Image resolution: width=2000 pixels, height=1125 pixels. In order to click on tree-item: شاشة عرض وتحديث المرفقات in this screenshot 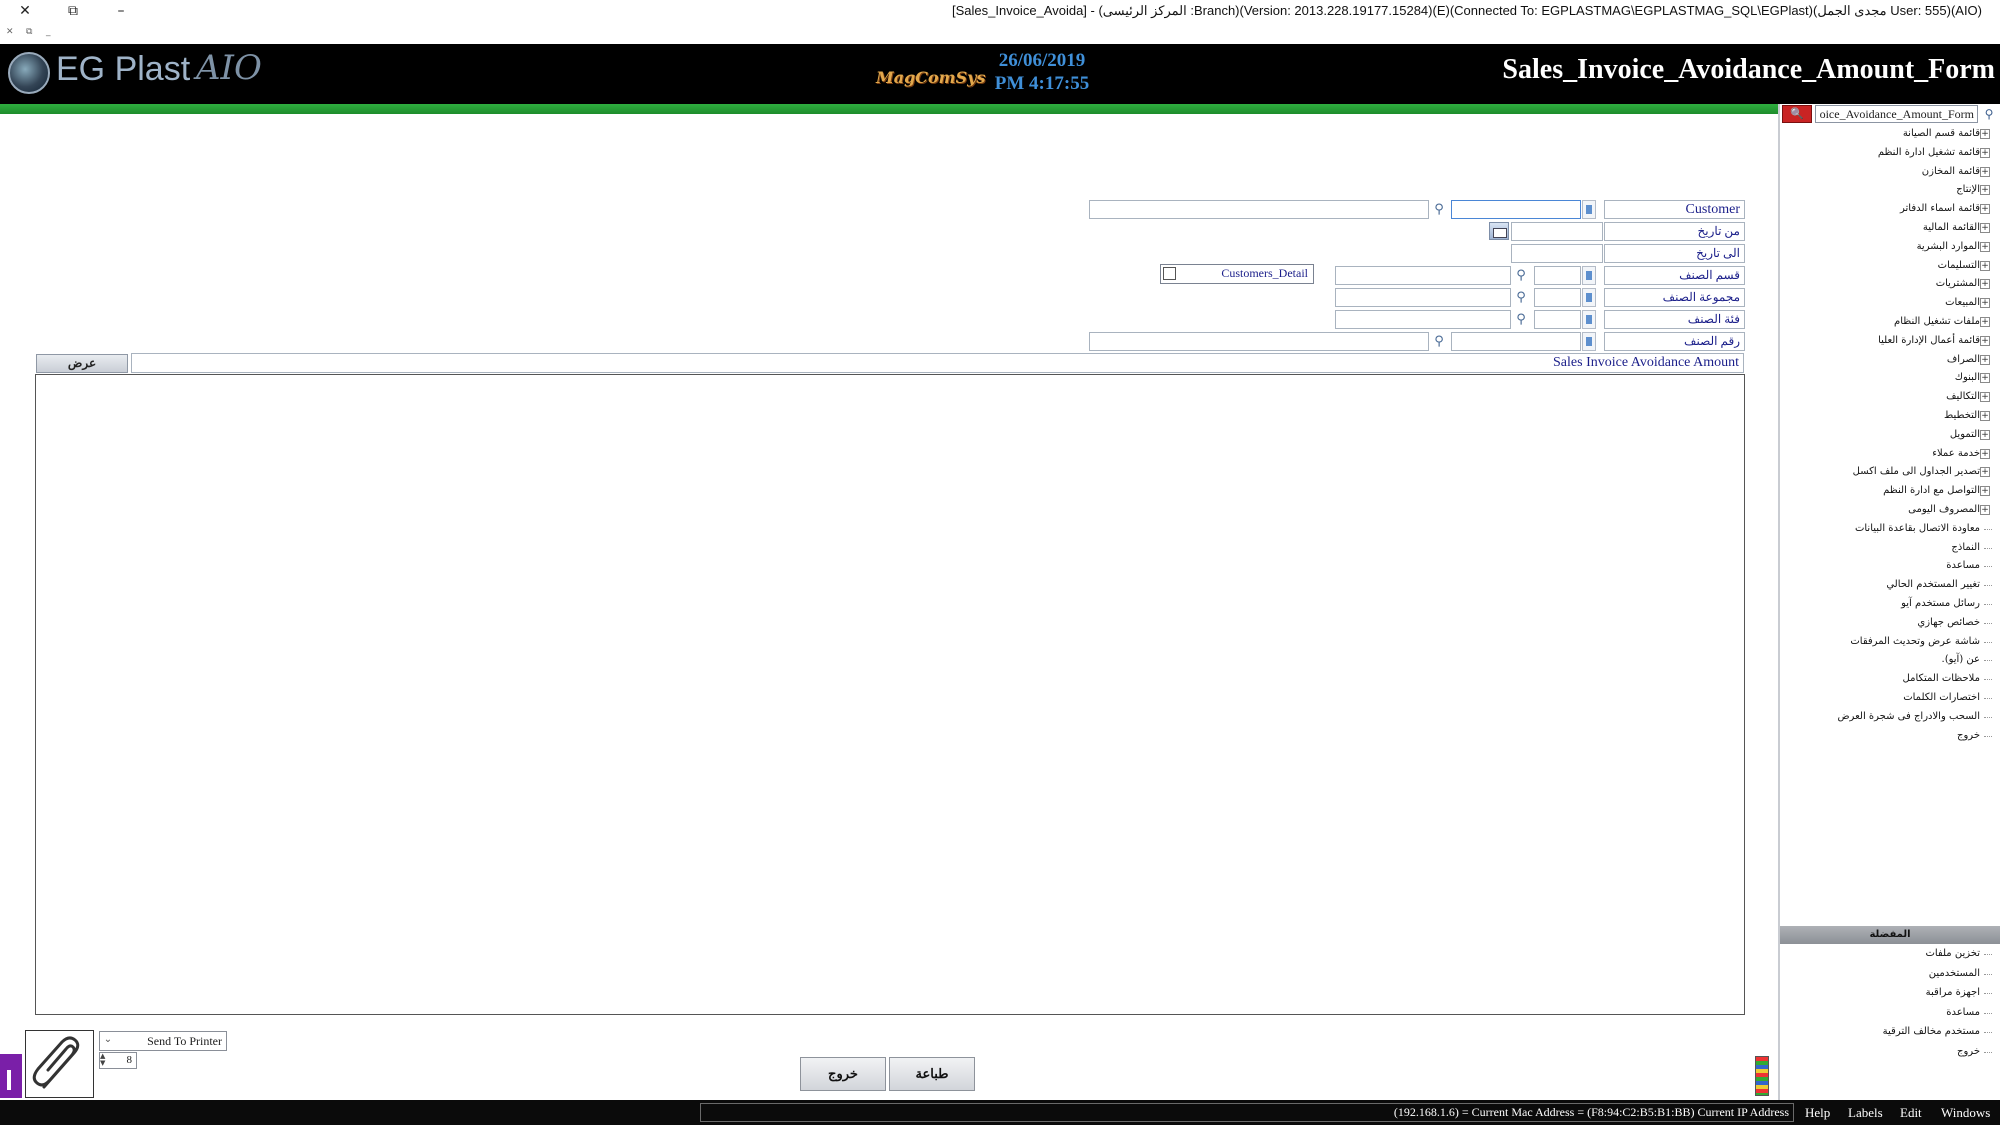, I will do `click(1915, 642)`.